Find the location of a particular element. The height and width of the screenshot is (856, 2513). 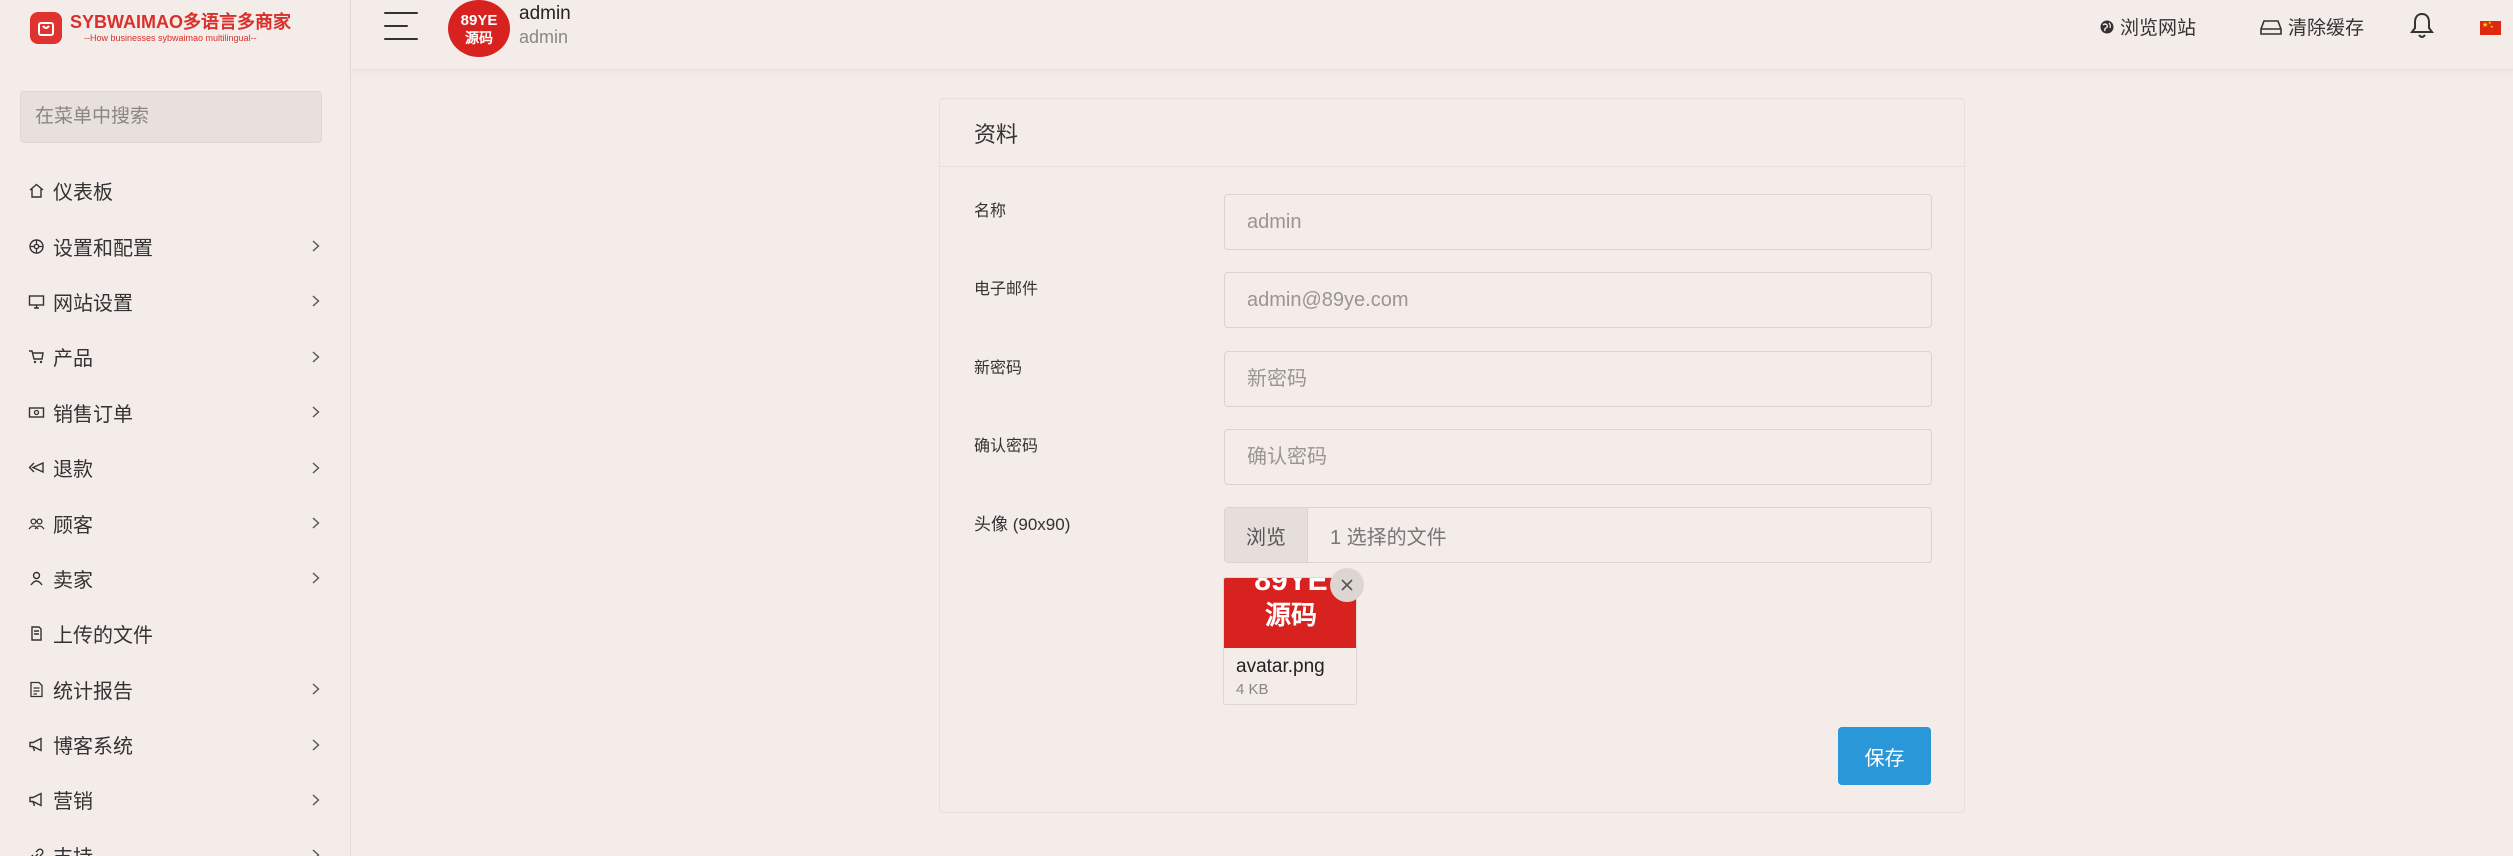

browse-button: 浏览 is located at coordinates (1266, 535).